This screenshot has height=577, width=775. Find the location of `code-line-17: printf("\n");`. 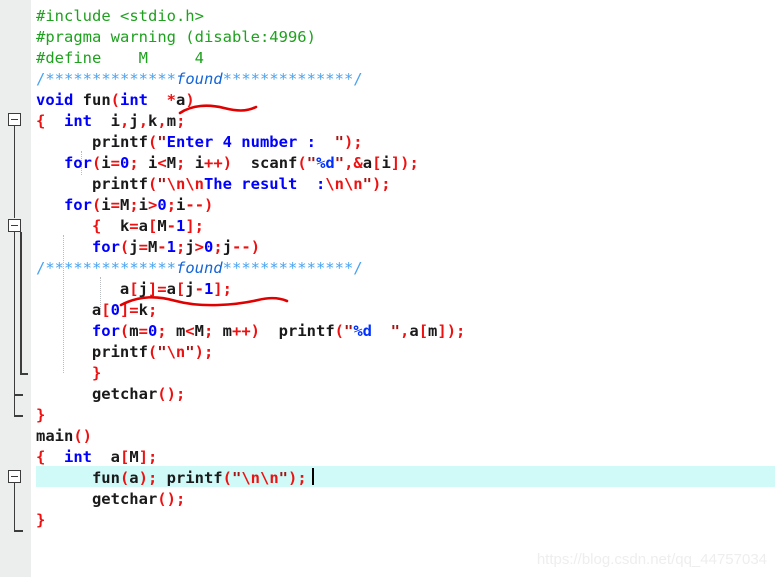

code-line-17: printf("\n"); is located at coordinates (152, 352).